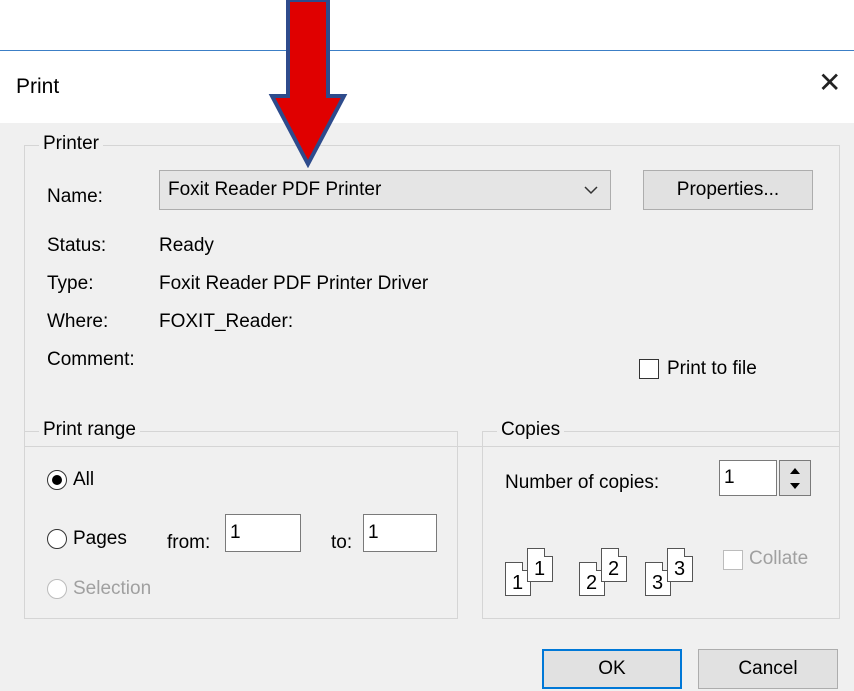 The width and height of the screenshot is (854, 691). What do you see at coordinates (89, 430) in the screenshot?
I see `print-range-group-label: Print range` at bounding box center [89, 430].